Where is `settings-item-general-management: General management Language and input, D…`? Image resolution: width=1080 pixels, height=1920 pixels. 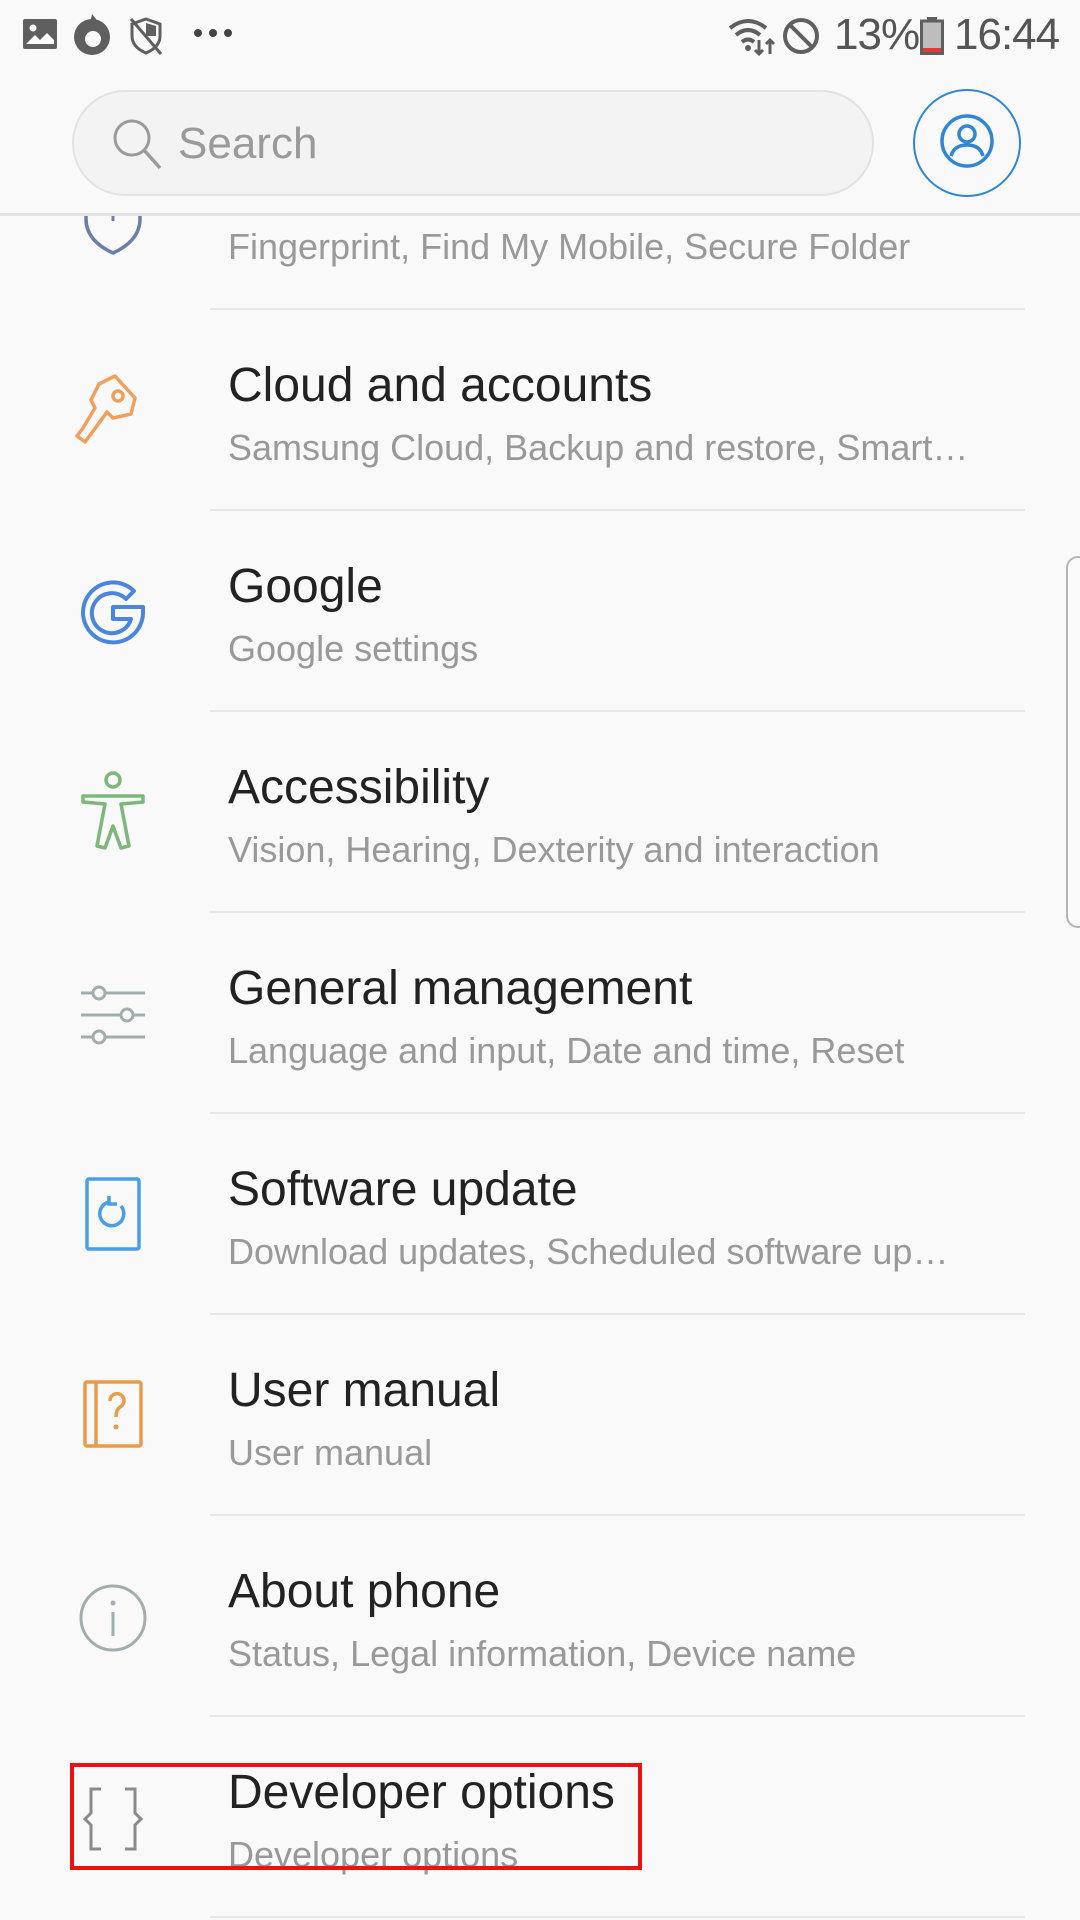 settings-item-general-management: General management Language and input, D… is located at coordinates (540, 1013).